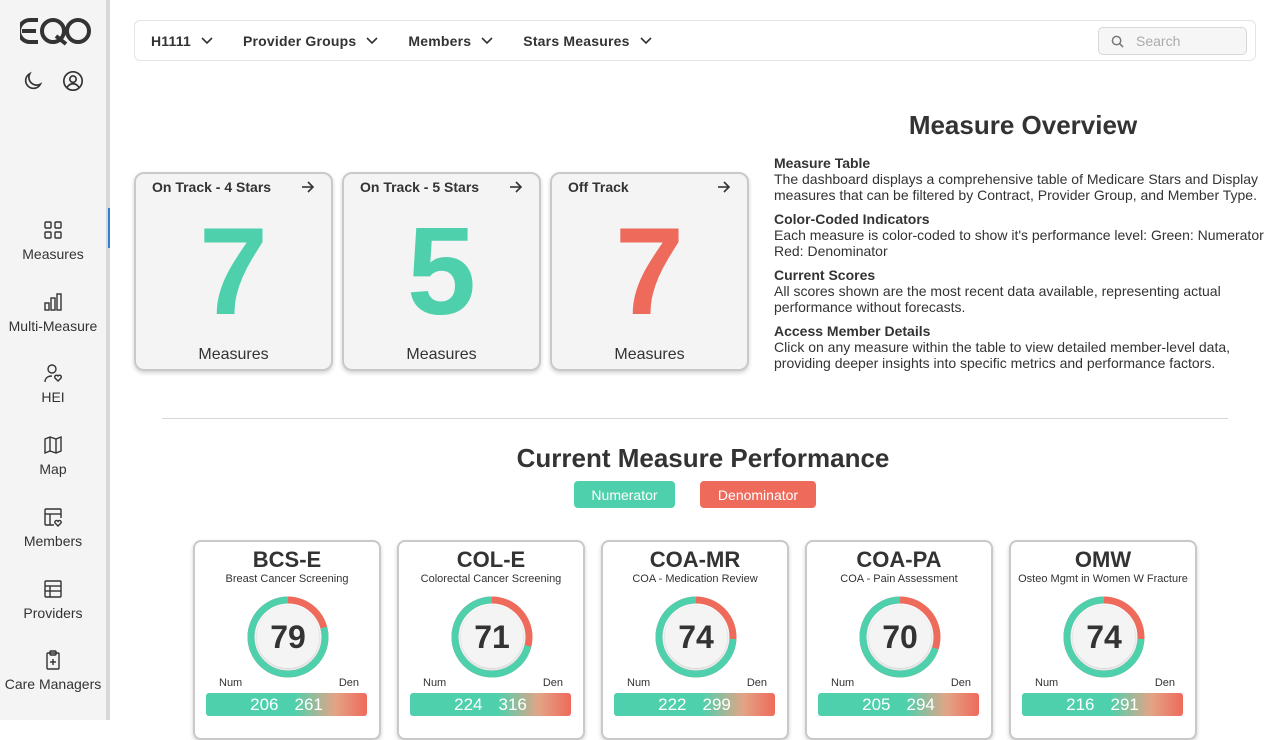 Image resolution: width=1280 pixels, height=740 pixels. What do you see at coordinates (587, 41) in the screenshot?
I see `stars-measures-dropdown: Stars Measures` at bounding box center [587, 41].